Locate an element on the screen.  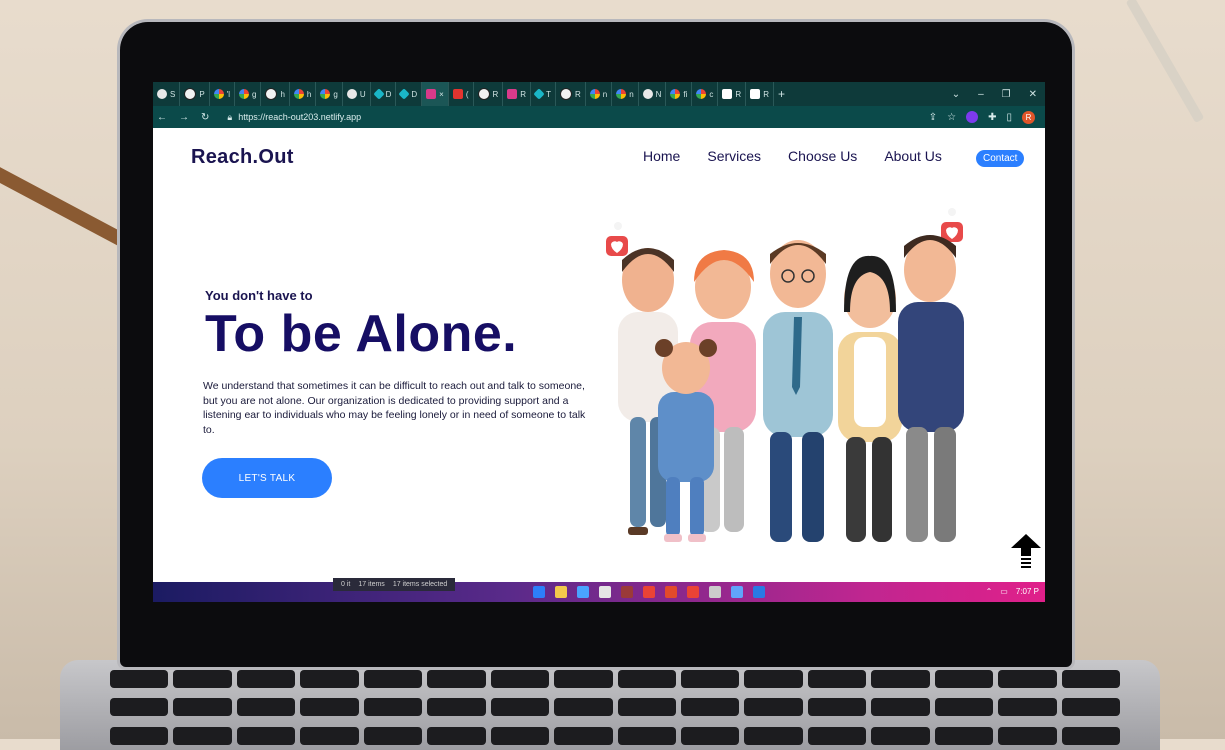
browser-tab: fi is located at coordinates (679, 94).